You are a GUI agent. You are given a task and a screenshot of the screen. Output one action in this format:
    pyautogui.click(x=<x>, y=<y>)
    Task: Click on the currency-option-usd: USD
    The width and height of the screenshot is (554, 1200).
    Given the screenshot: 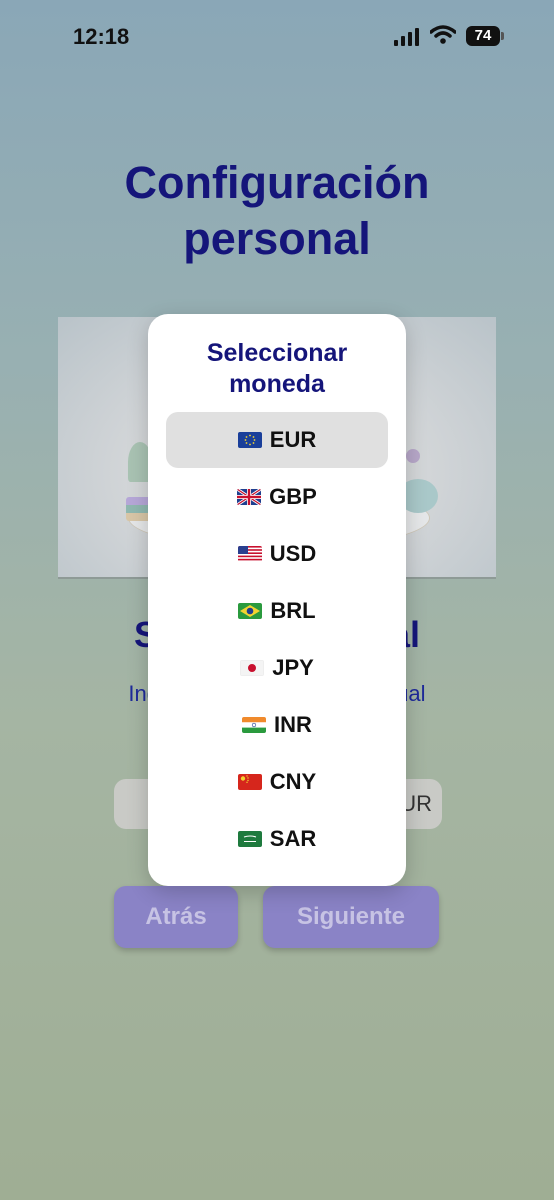 What is the action you would take?
    pyautogui.click(x=277, y=554)
    